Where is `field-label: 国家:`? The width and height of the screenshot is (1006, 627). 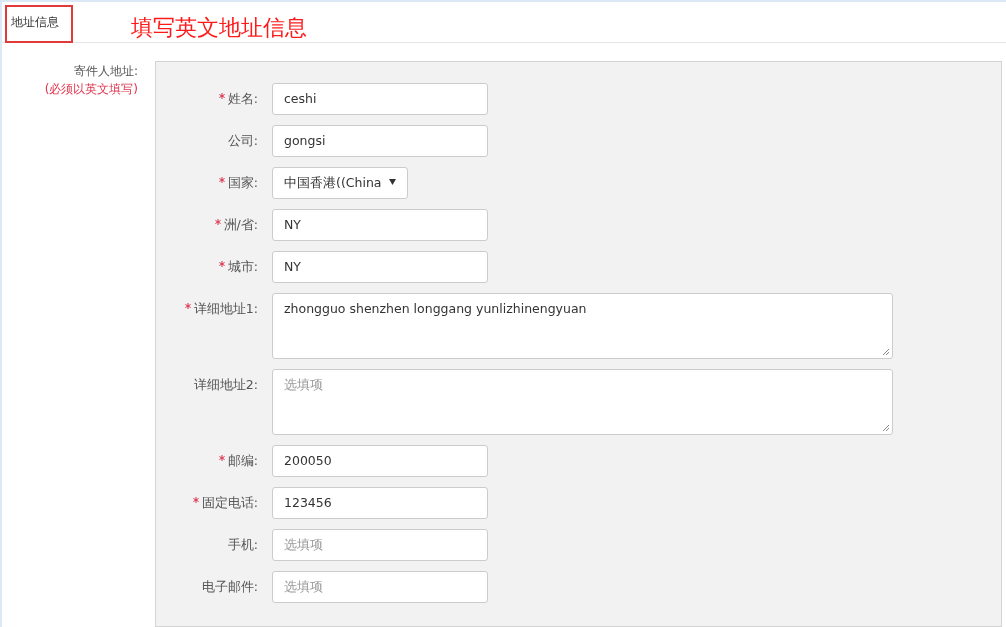 field-label: 国家: is located at coordinates (207, 179).